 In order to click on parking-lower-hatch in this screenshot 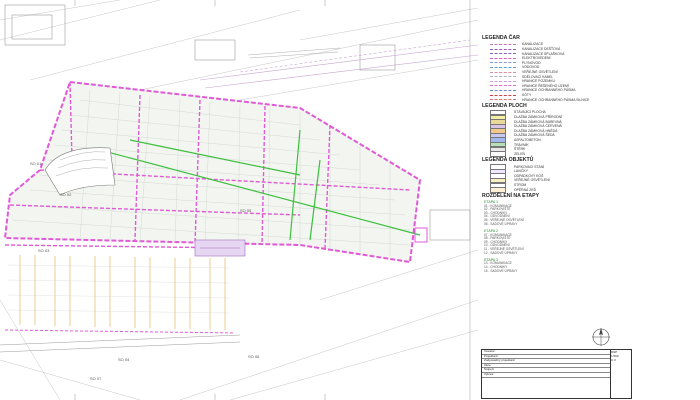, I will do `click(119, 289)`.